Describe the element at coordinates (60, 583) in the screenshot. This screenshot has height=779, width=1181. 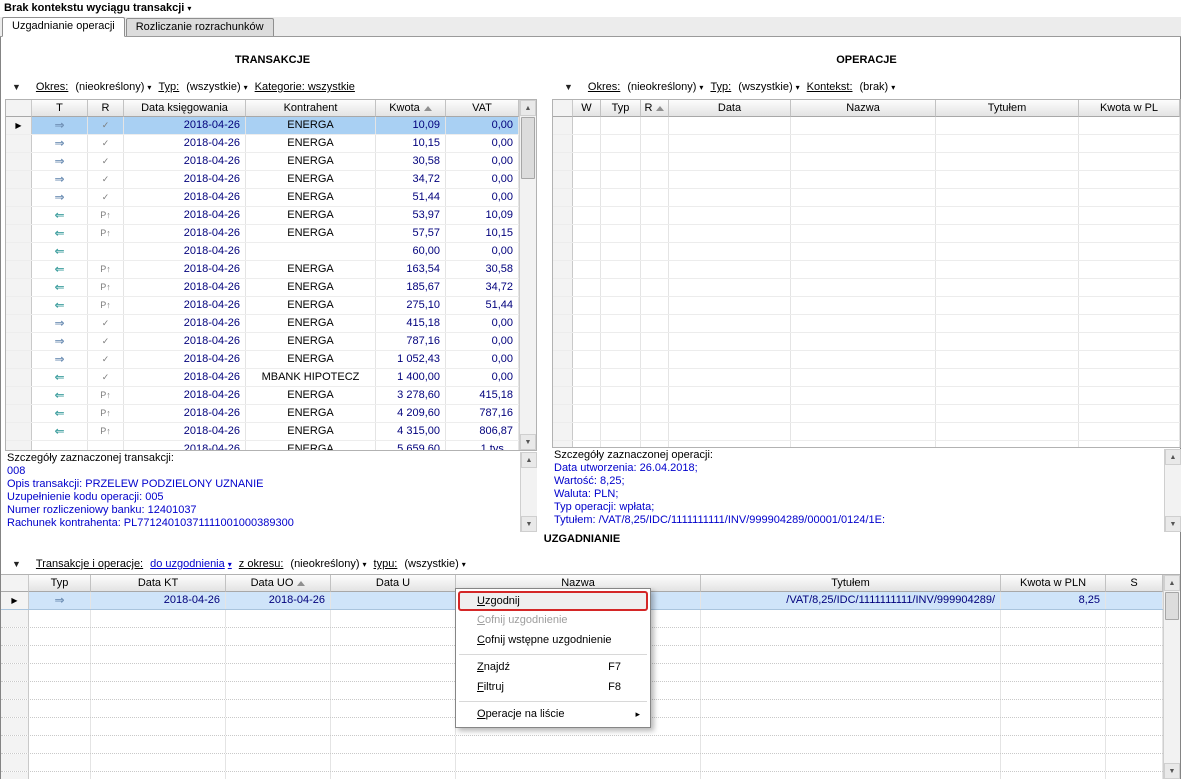
I see `column-header-0: Typ` at that location.